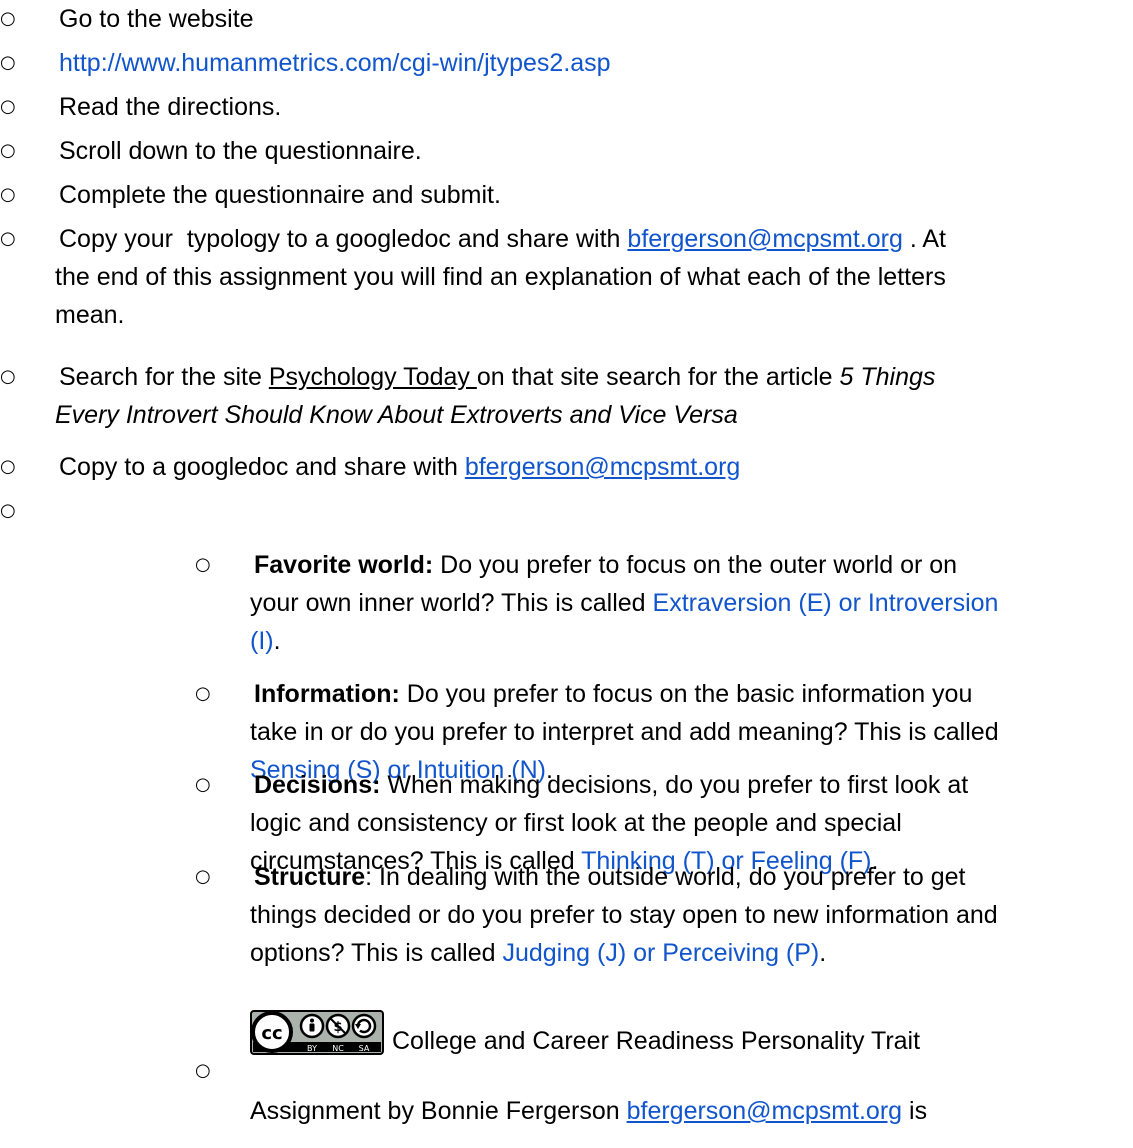  What do you see at coordinates (327, 694) in the screenshot?
I see `information-label: Information:` at bounding box center [327, 694].